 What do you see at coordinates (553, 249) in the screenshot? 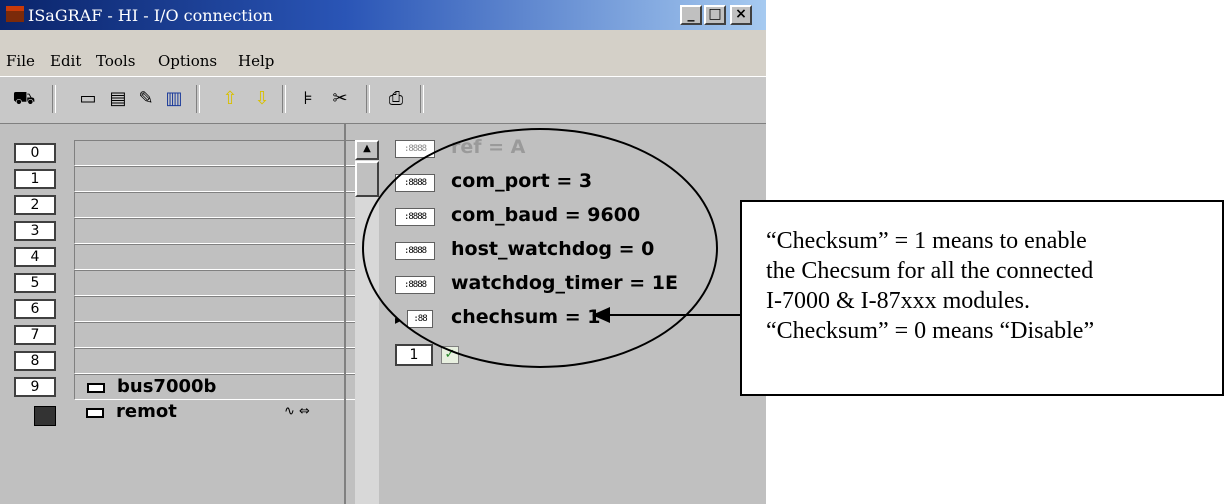
I see `param-host-watchdog: host_watchdog = 0` at bounding box center [553, 249].